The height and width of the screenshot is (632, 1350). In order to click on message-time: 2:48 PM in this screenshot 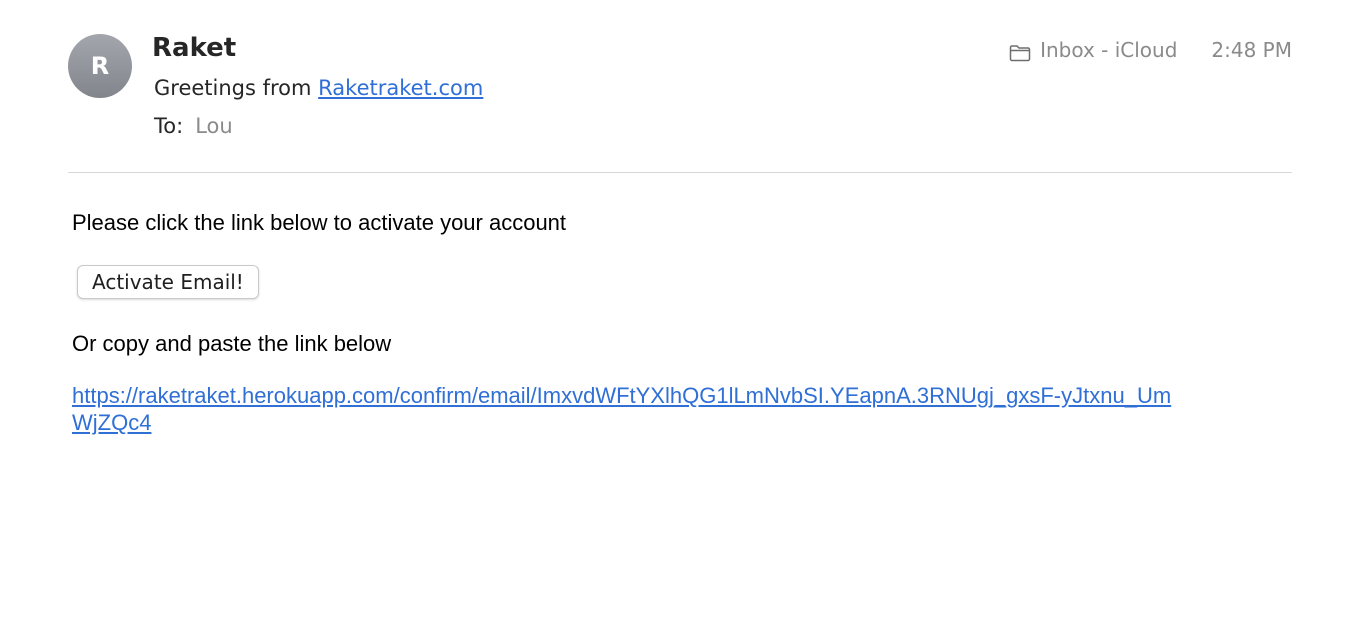, I will do `click(1251, 50)`.